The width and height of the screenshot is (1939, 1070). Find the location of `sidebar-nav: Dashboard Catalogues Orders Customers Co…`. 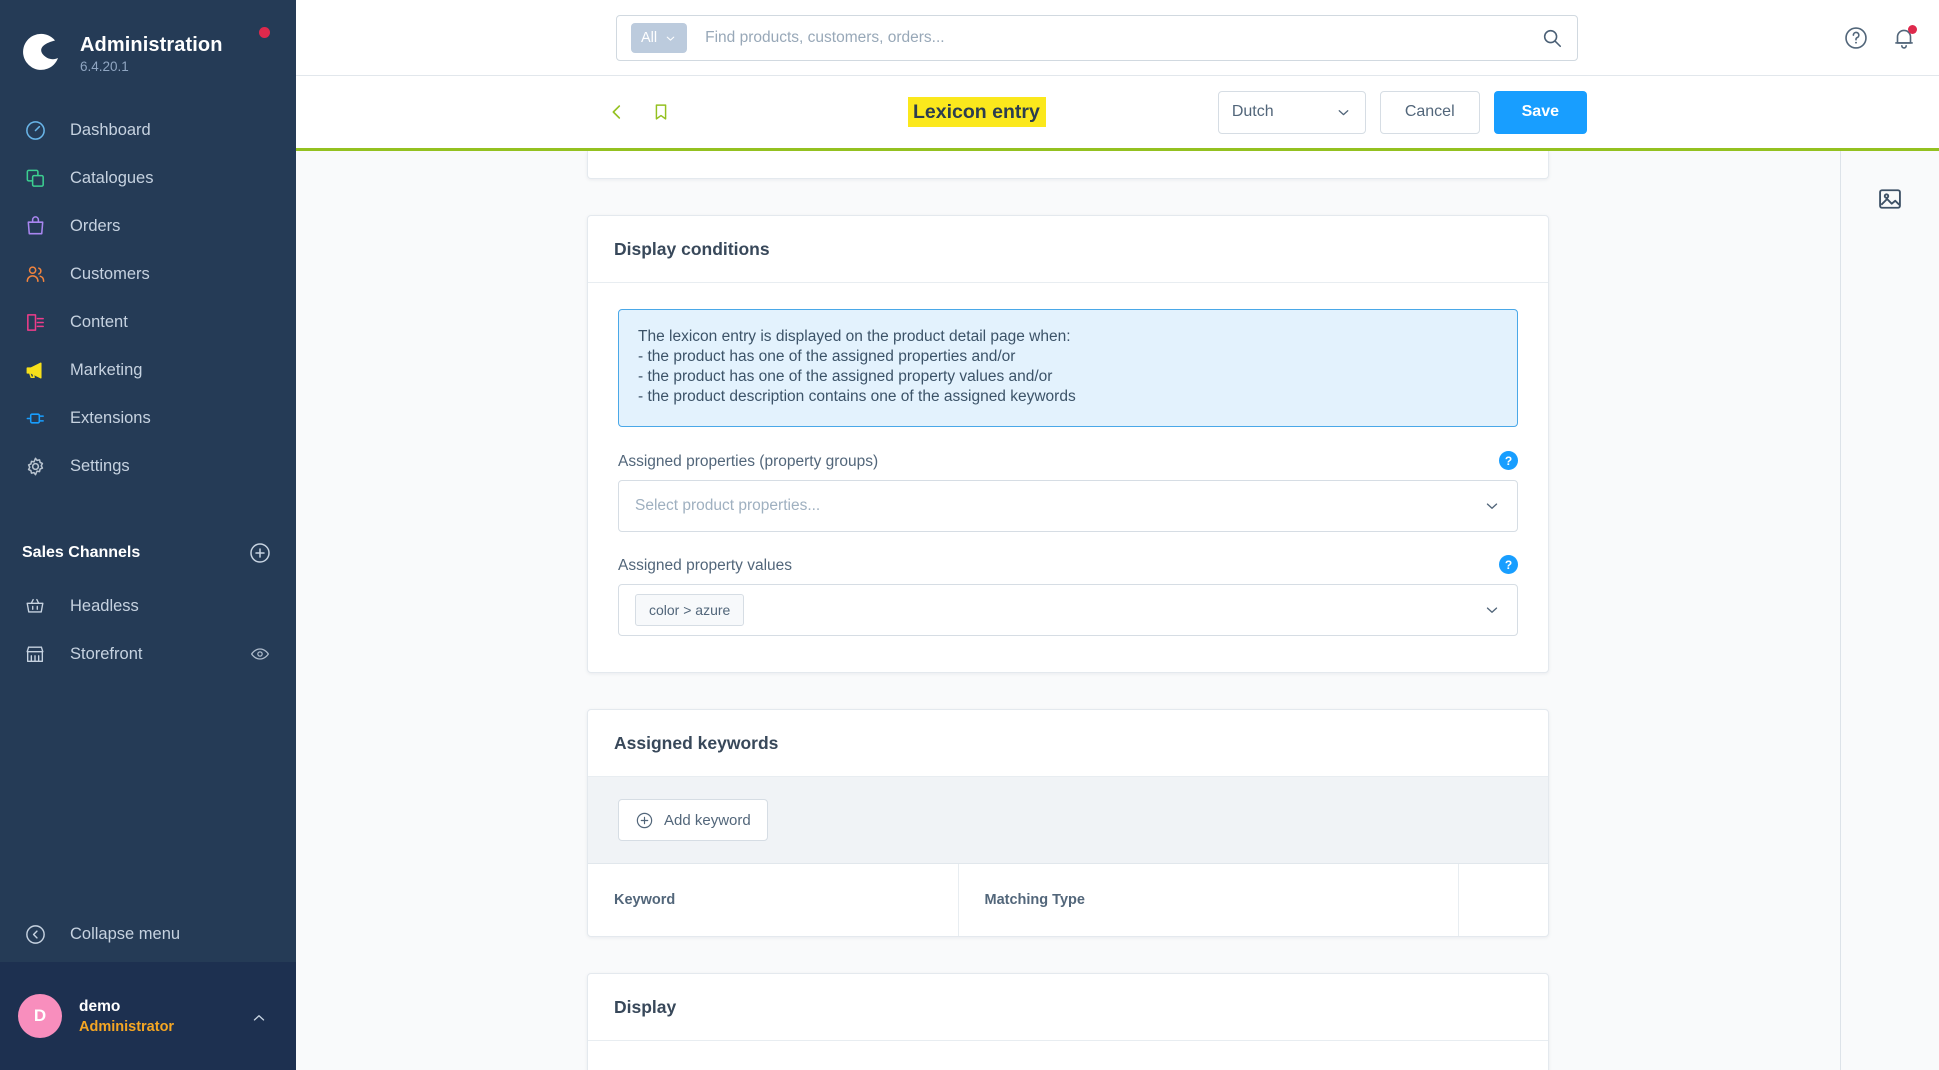

sidebar-nav: Dashboard Catalogues Orders Customers Co… is located at coordinates (148, 298).